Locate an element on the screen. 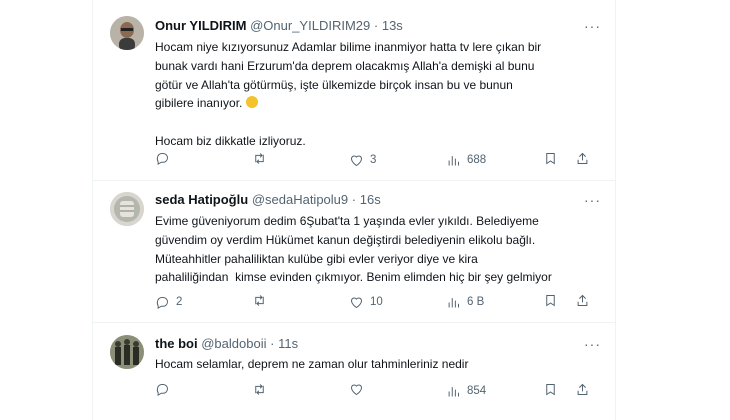 This screenshot has height=420, width=730. reply-count: 2 is located at coordinates (179, 302).